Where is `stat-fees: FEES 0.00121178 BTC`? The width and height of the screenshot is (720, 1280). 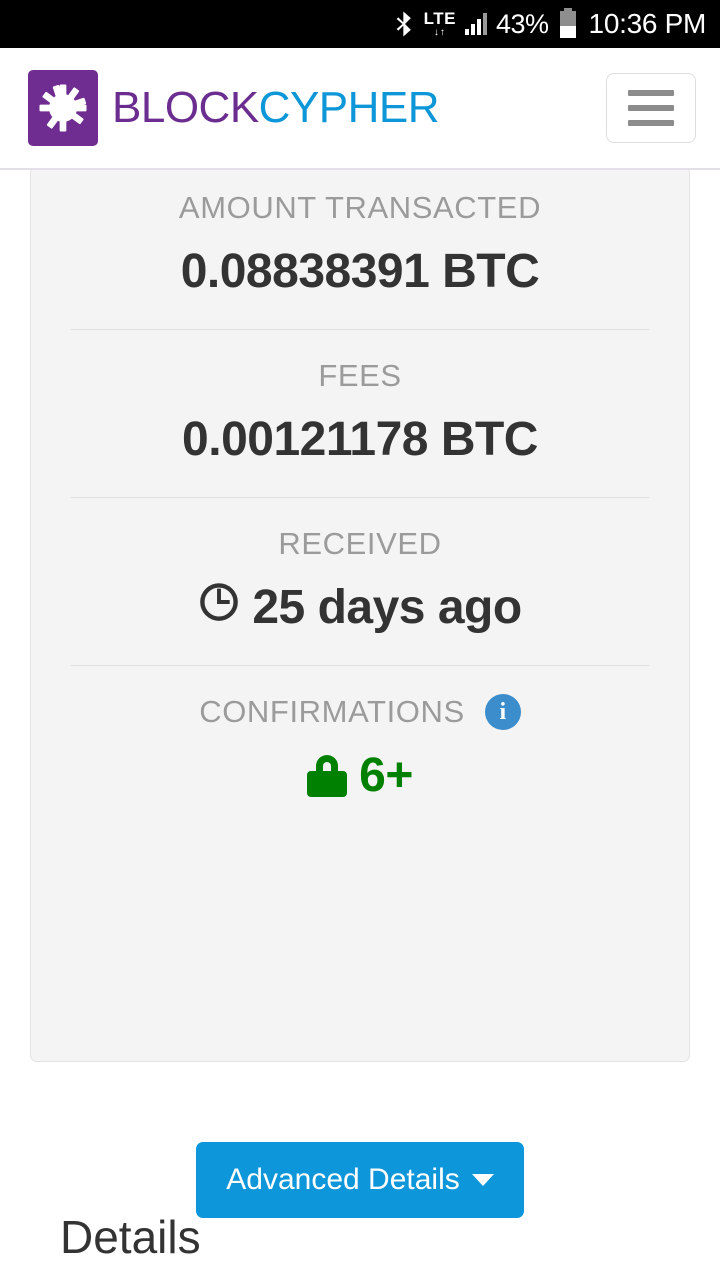 stat-fees: FEES 0.00121178 BTC is located at coordinates (360, 398).